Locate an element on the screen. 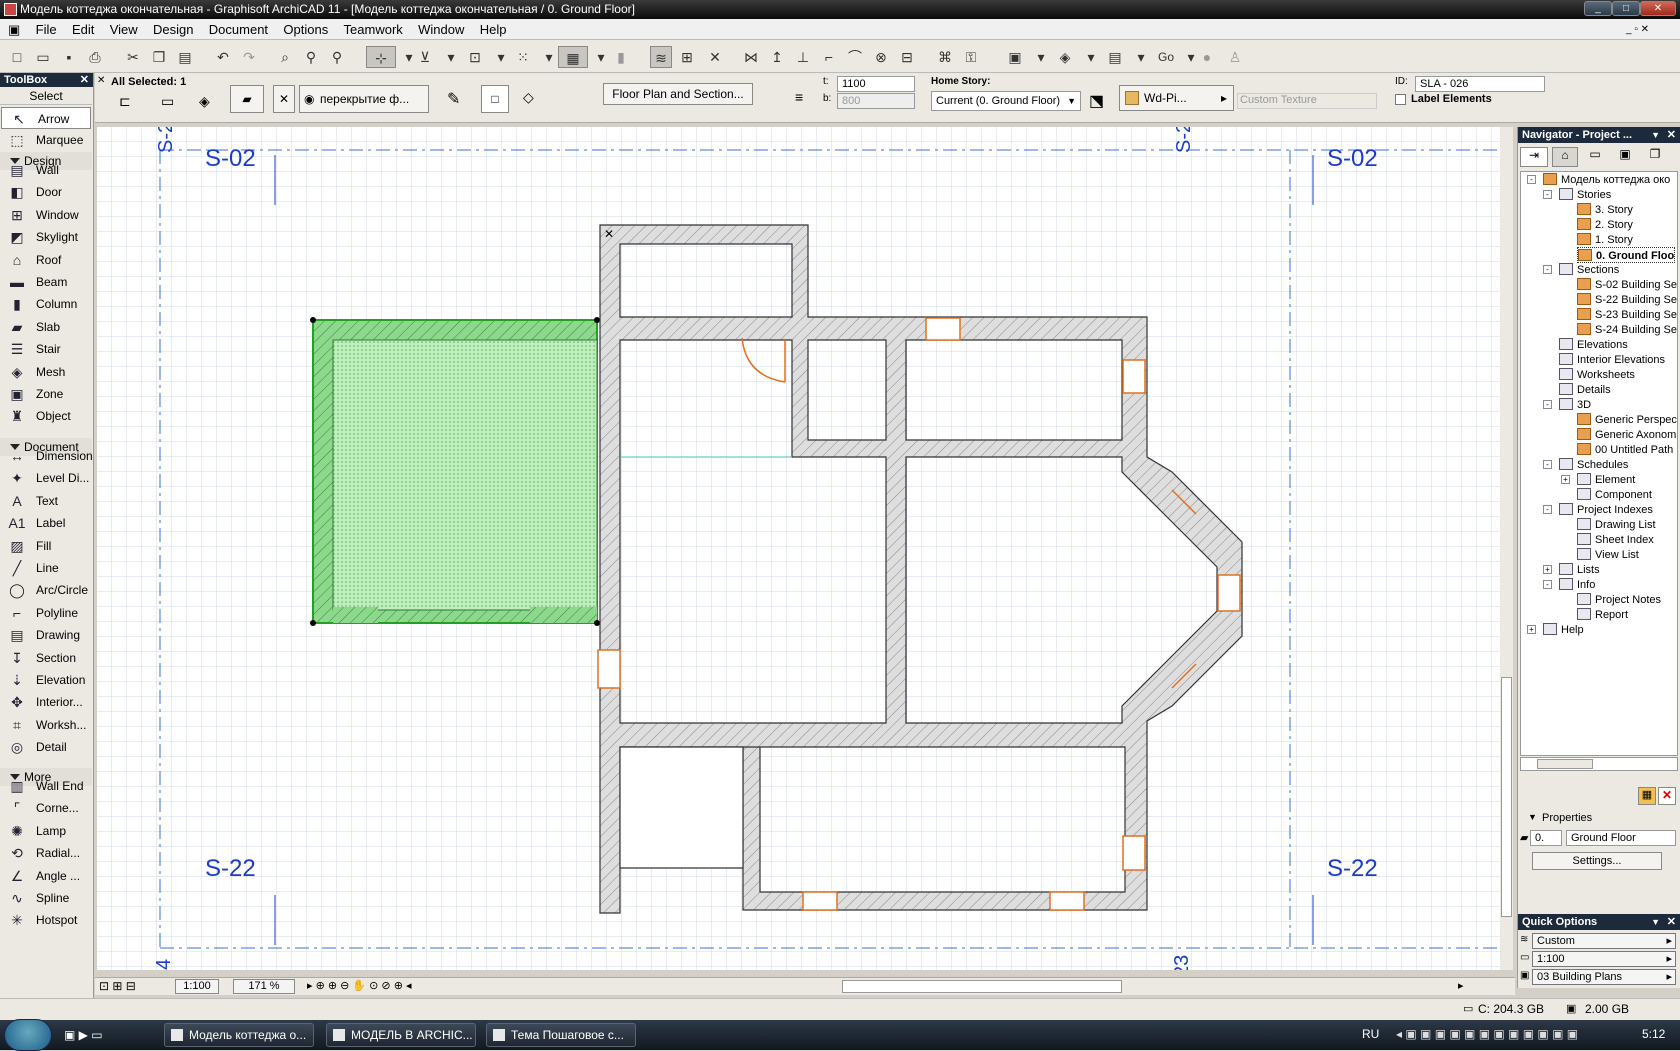 Image resolution: width=1680 pixels, height=1051 pixels. tool-spline: ∿ Spline is located at coordinates (46, 898).